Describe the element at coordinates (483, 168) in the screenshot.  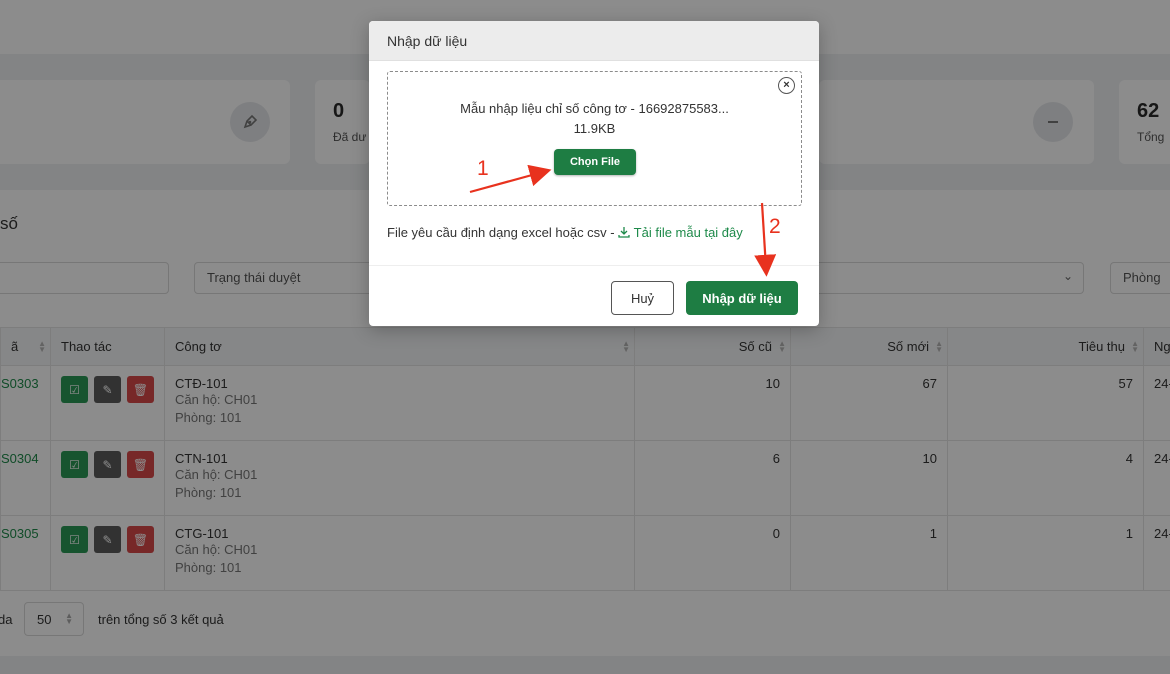
I see `annotation-step-1: 1` at that location.